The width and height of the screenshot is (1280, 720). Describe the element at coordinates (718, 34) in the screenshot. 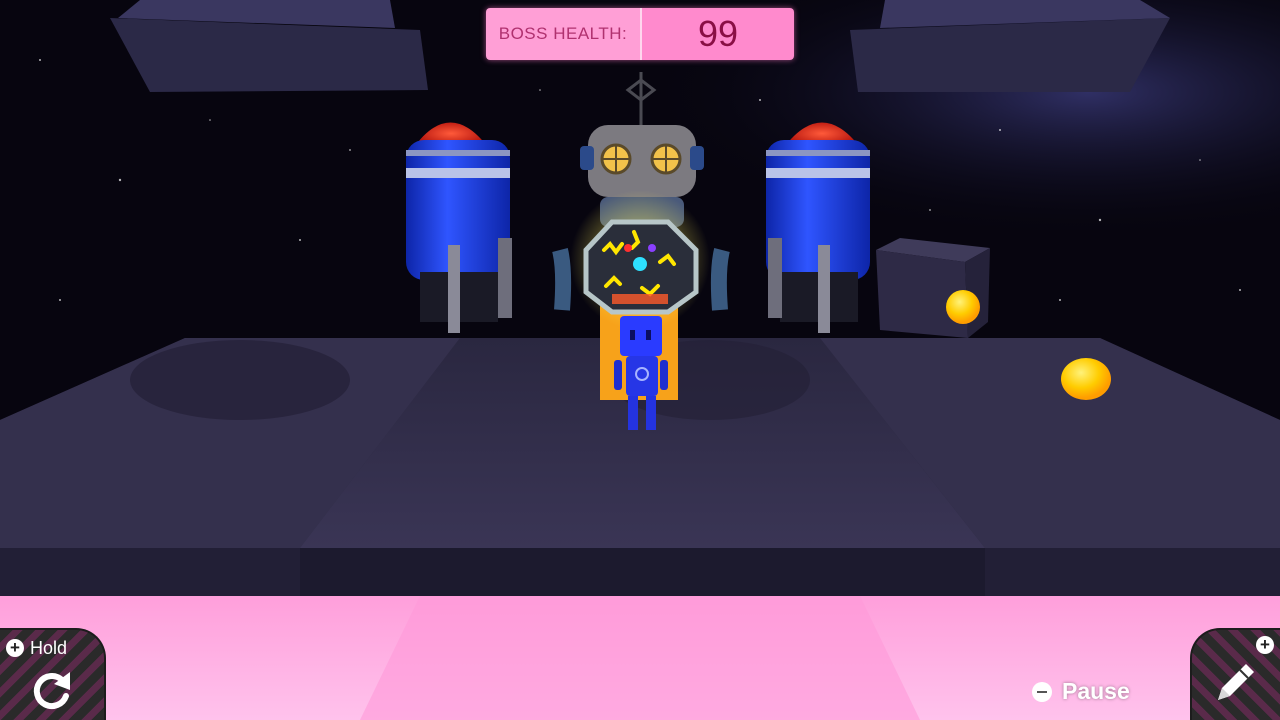

I see `boss-health-value: 99` at that location.